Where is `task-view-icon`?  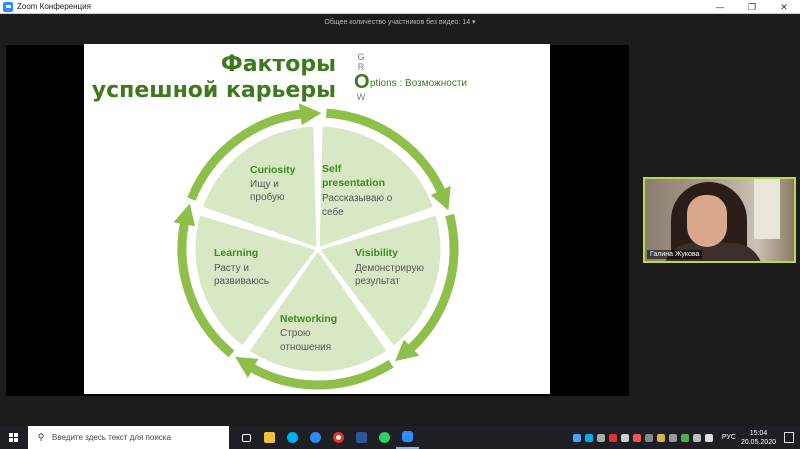 task-view-icon is located at coordinates (246, 437).